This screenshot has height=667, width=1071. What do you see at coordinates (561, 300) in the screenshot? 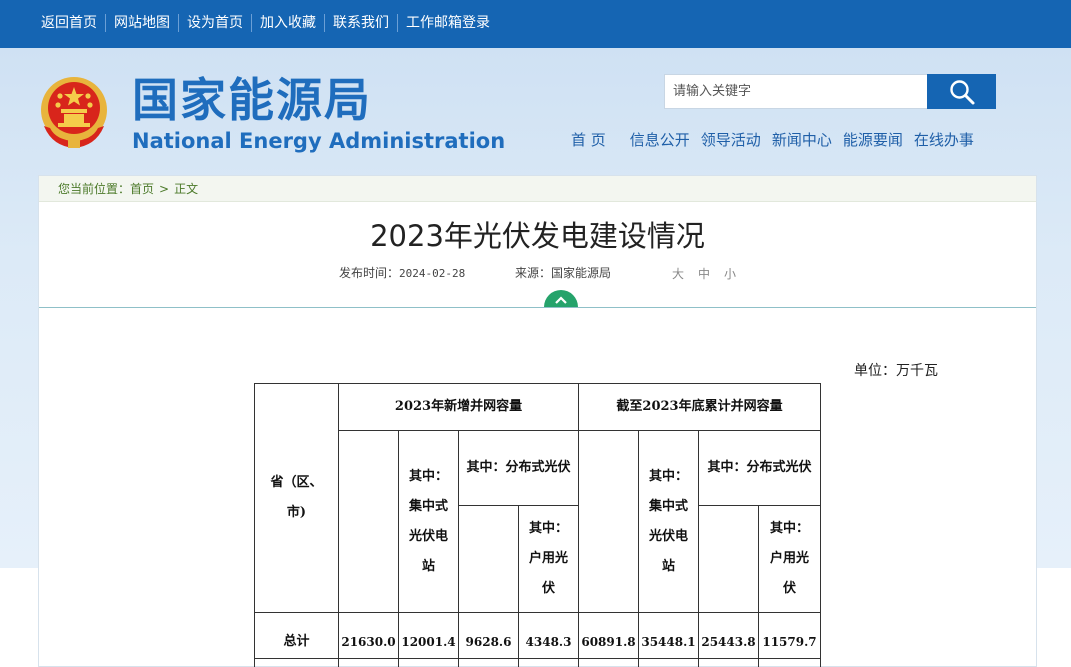
I see `chevron-up-icon` at bounding box center [561, 300].